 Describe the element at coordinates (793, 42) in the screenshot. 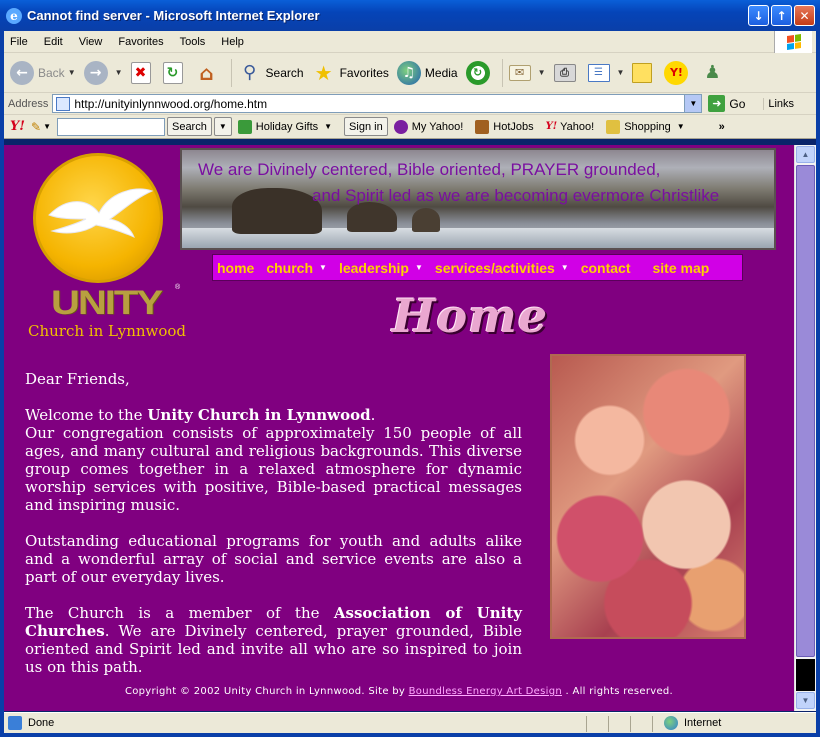

I see `windows-logo-icon` at that location.